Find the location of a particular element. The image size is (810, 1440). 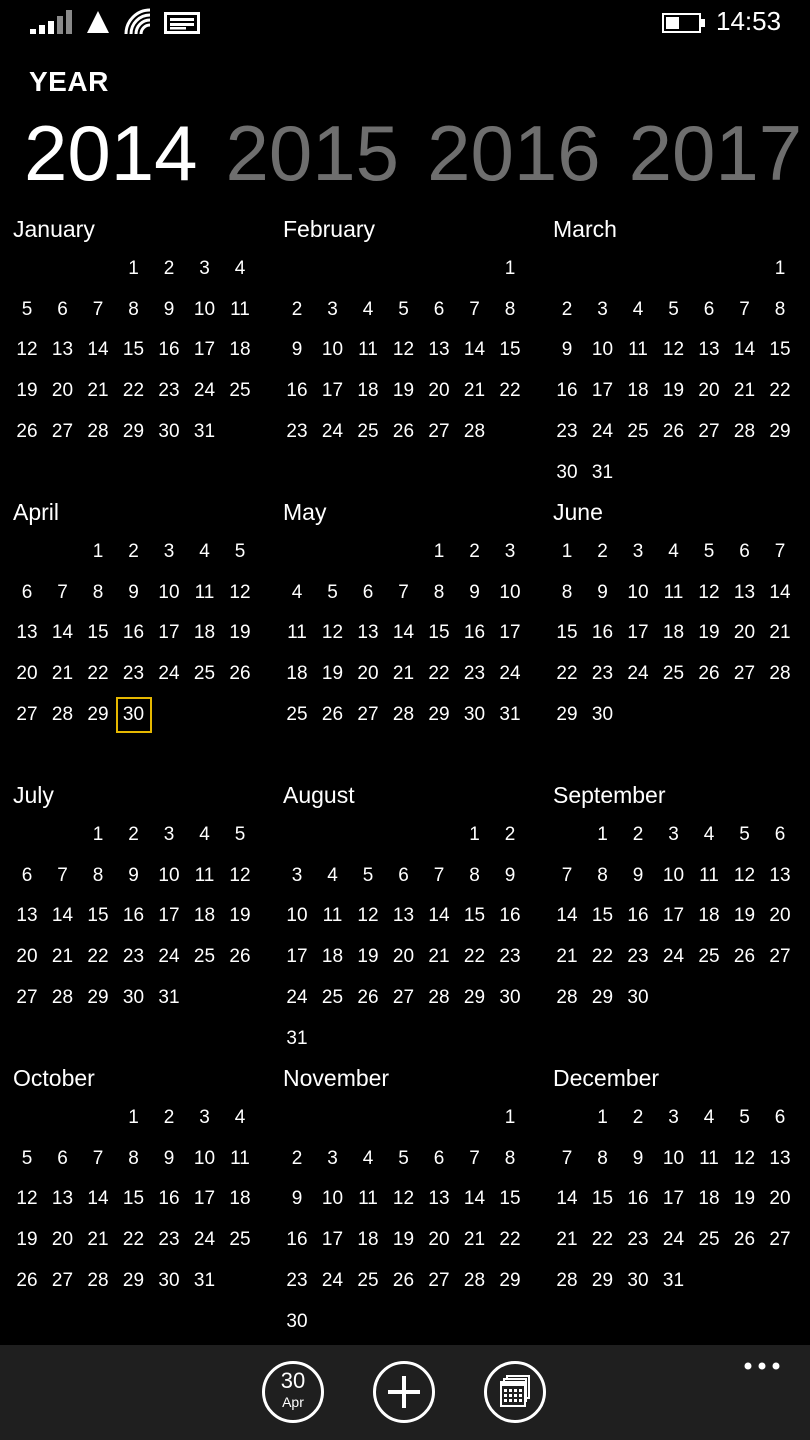

year-item-2014: 2014 is located at coordinates (111, 153).